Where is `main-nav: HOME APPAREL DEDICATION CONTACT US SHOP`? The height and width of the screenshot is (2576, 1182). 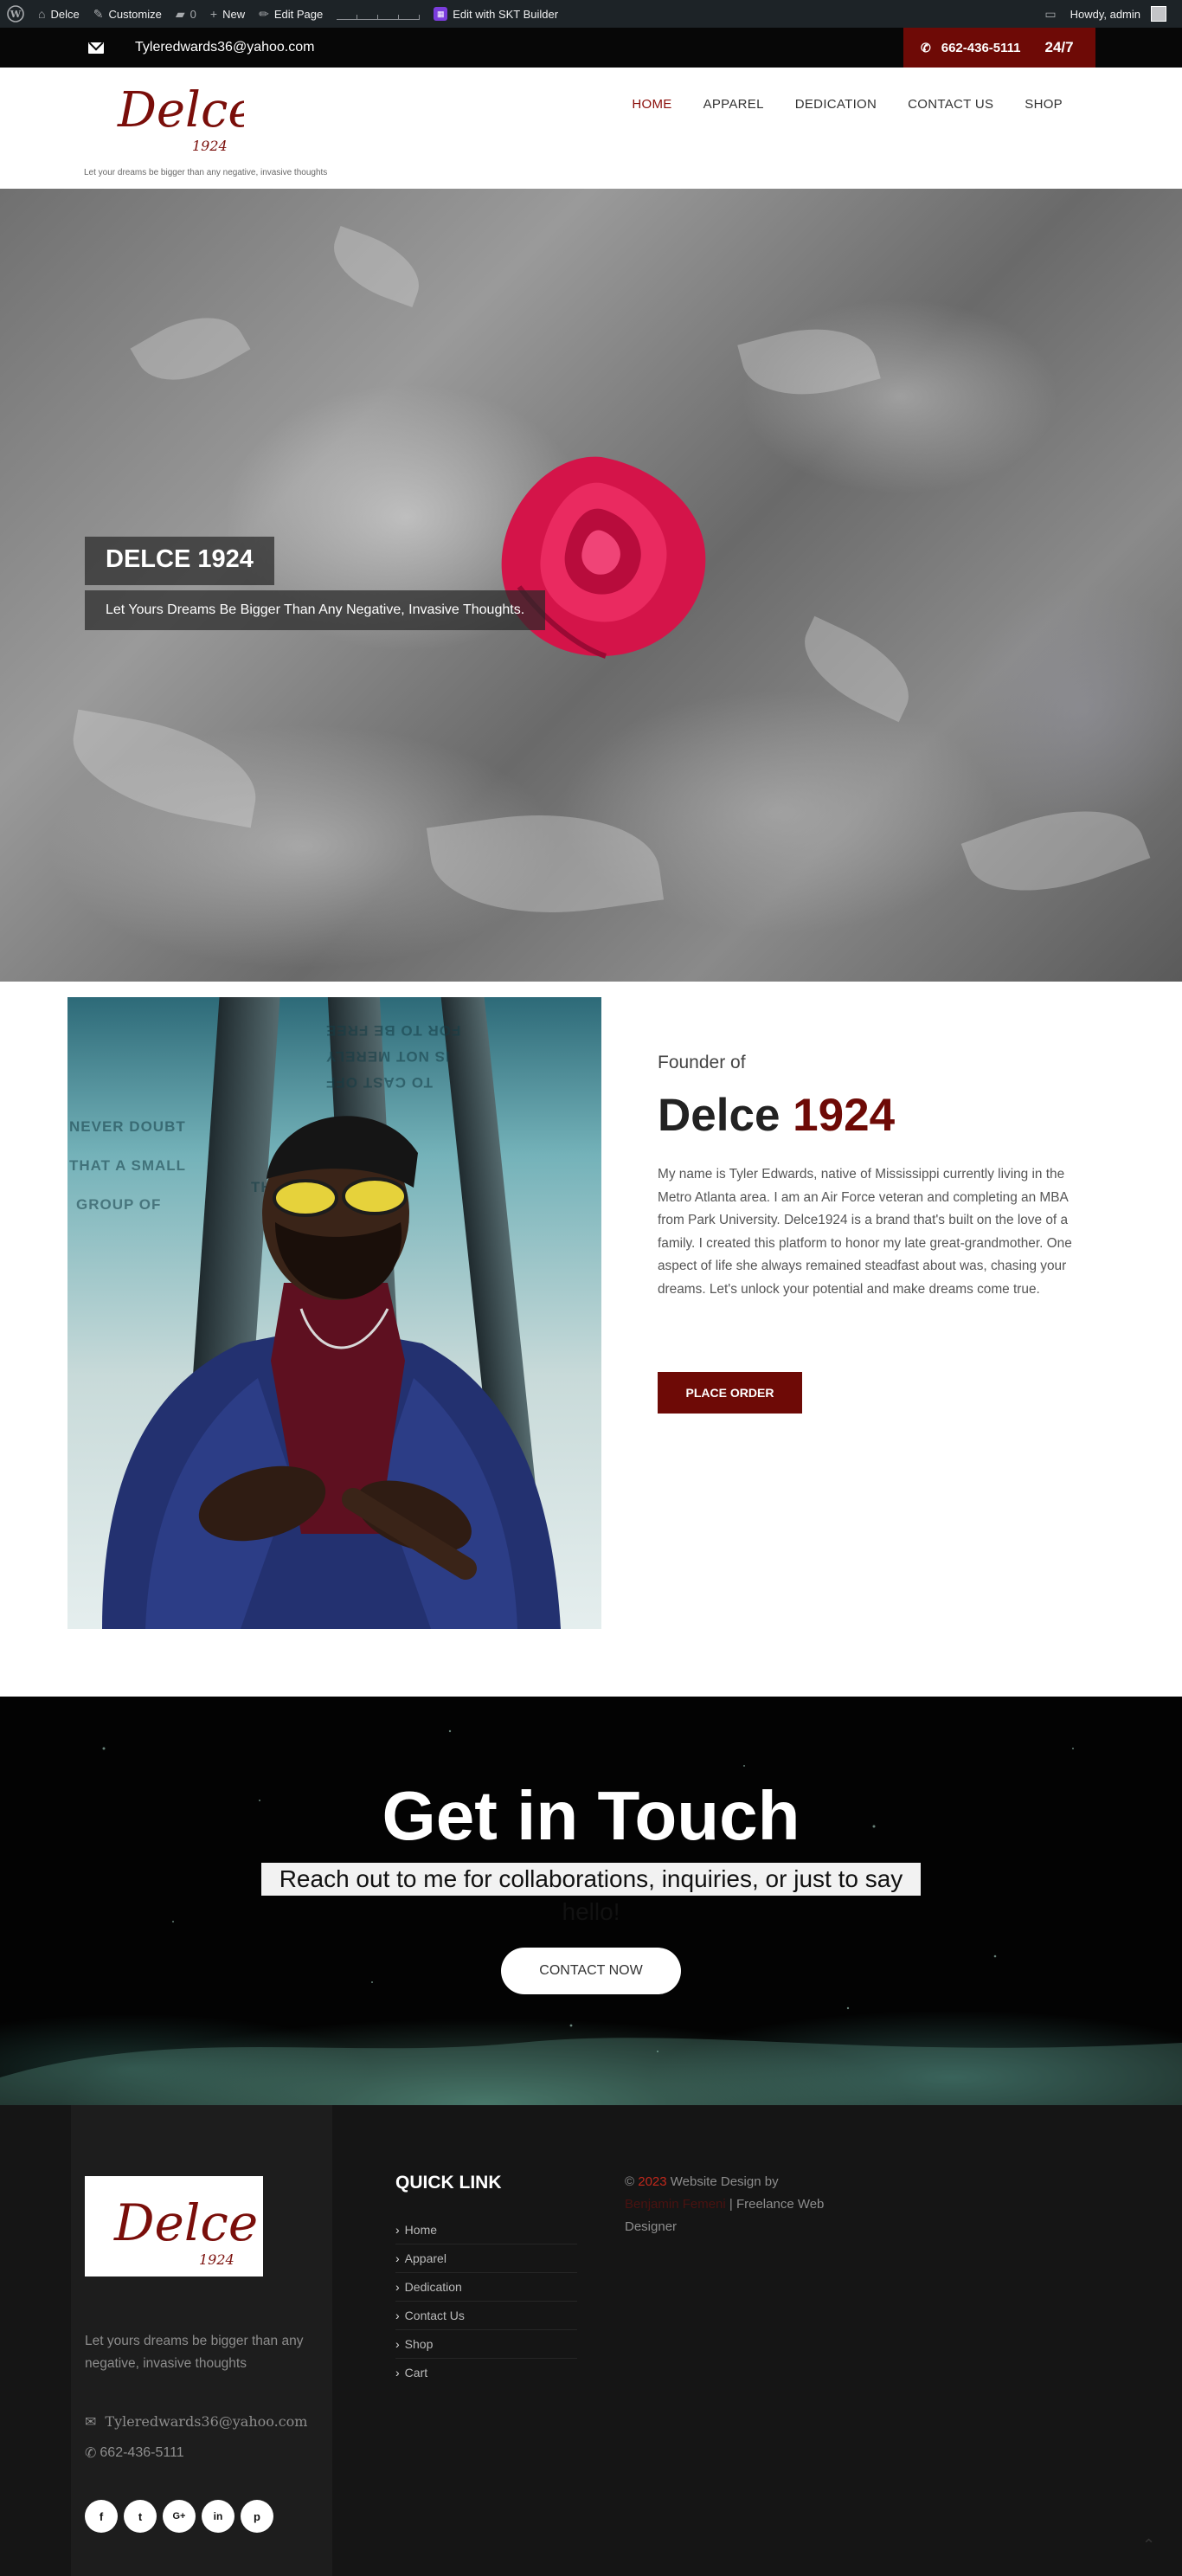
main-nav: HOME APPAREL DEDICATION CONTACT US SHOP is located at coordinates (847, 104).